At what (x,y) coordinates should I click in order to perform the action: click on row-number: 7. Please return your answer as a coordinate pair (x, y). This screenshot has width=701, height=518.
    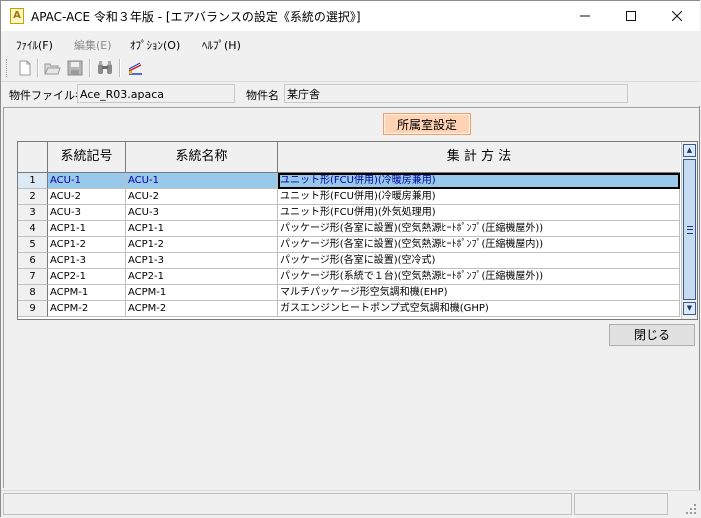
    Looking at the image, I should click on (33, 277).